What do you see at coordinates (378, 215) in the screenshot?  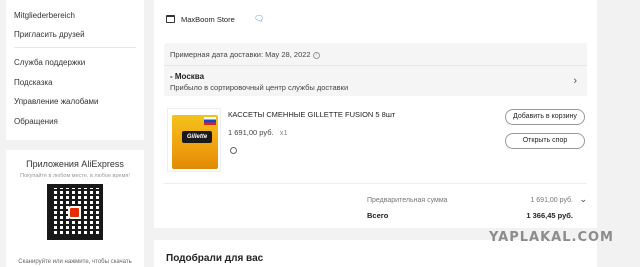 I see `total-label: Всего` at bounding box center [378, 215].